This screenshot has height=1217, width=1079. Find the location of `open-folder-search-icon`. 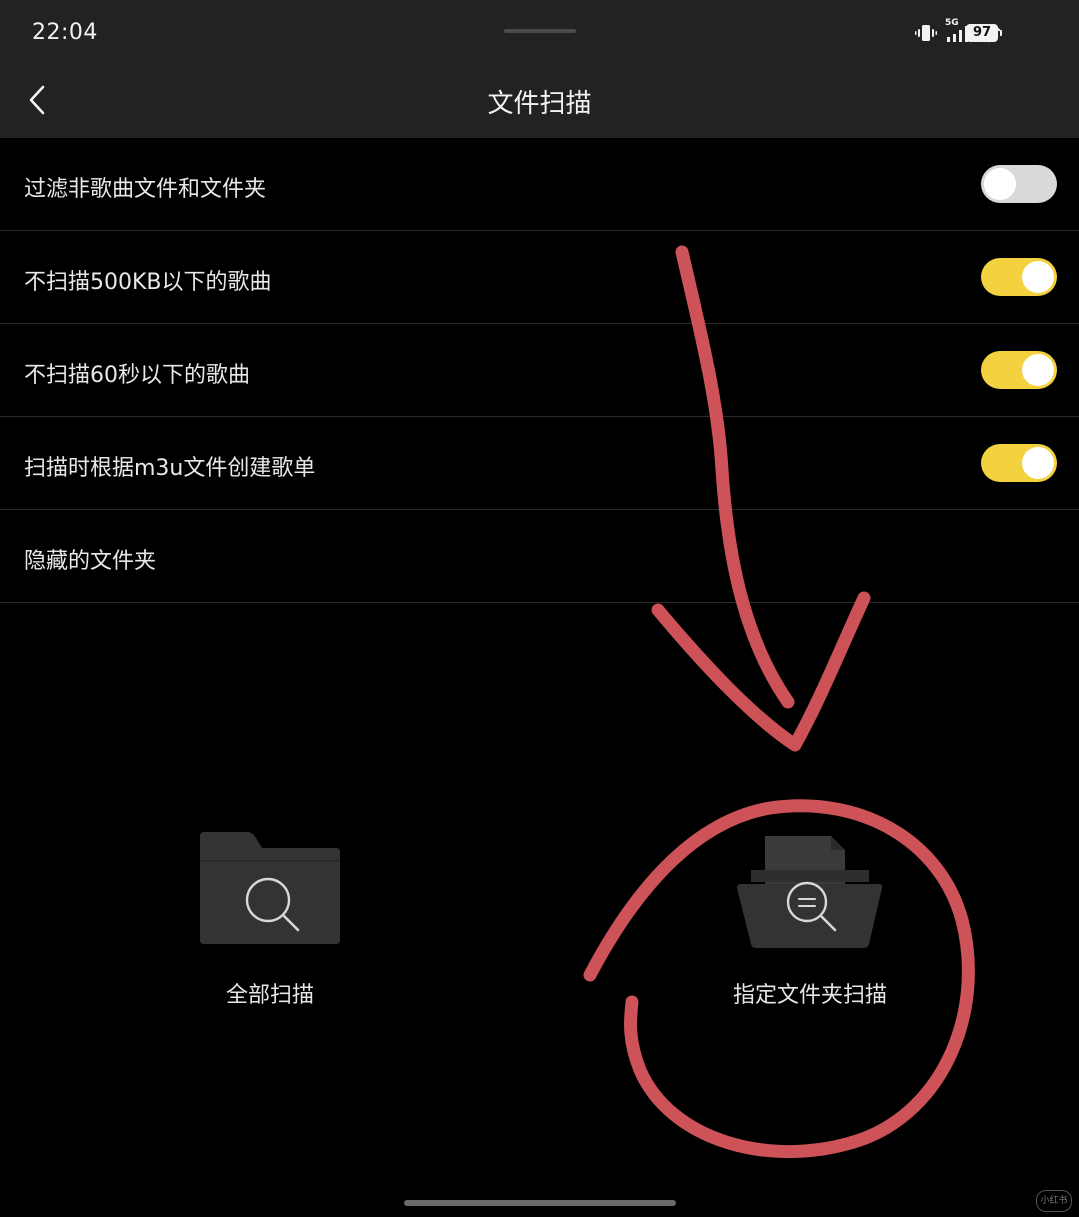

open-folder-search-icon is located at coordinates (810, 892).